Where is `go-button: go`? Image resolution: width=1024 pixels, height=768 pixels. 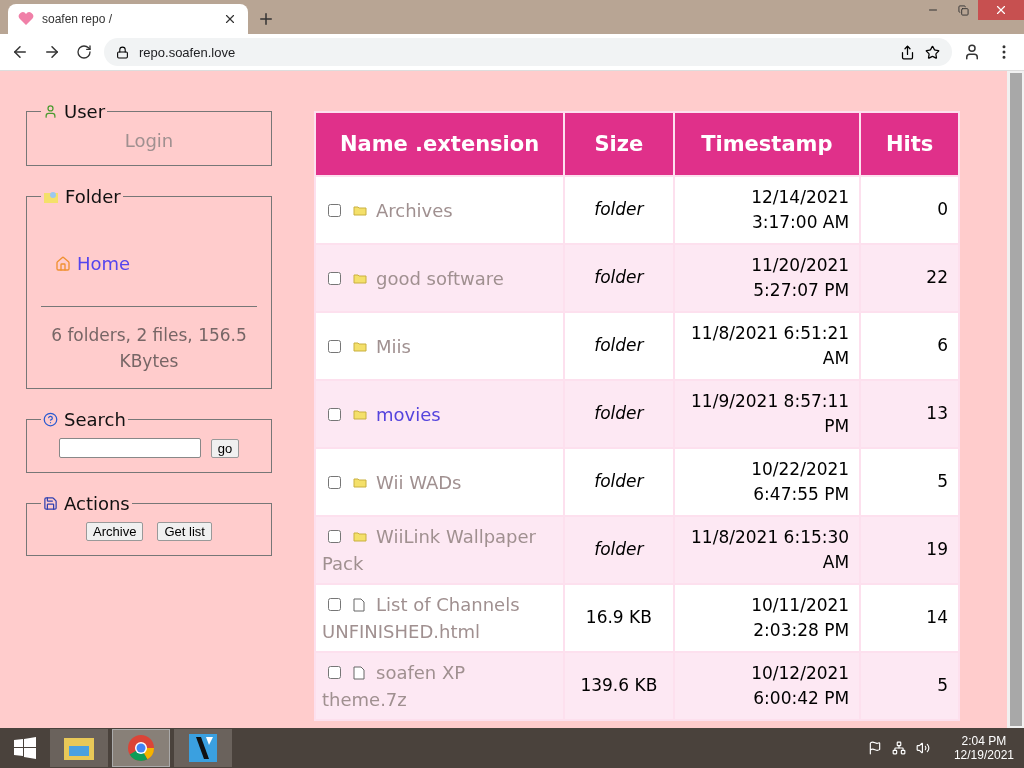
go-button: go is located at coordinates (225, 448).